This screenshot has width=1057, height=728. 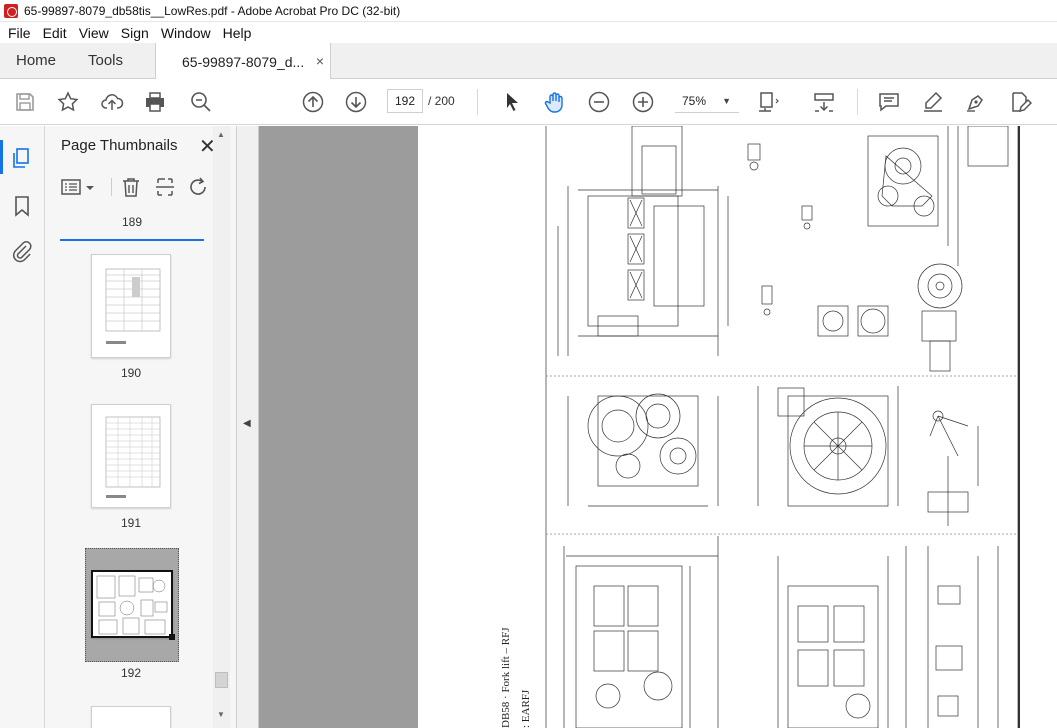 I want to click on page-total-label: / 200, so click(x=441, y=101).